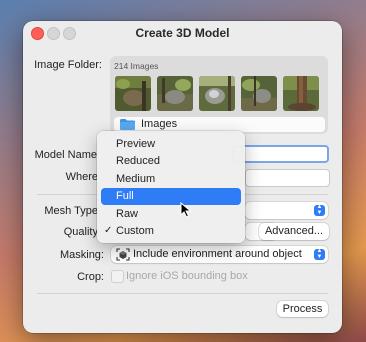  What do you see at coordinates (135, 231) in the screenshot?
I see `menu-item-label: Custom` at bounding box center [135, 231].